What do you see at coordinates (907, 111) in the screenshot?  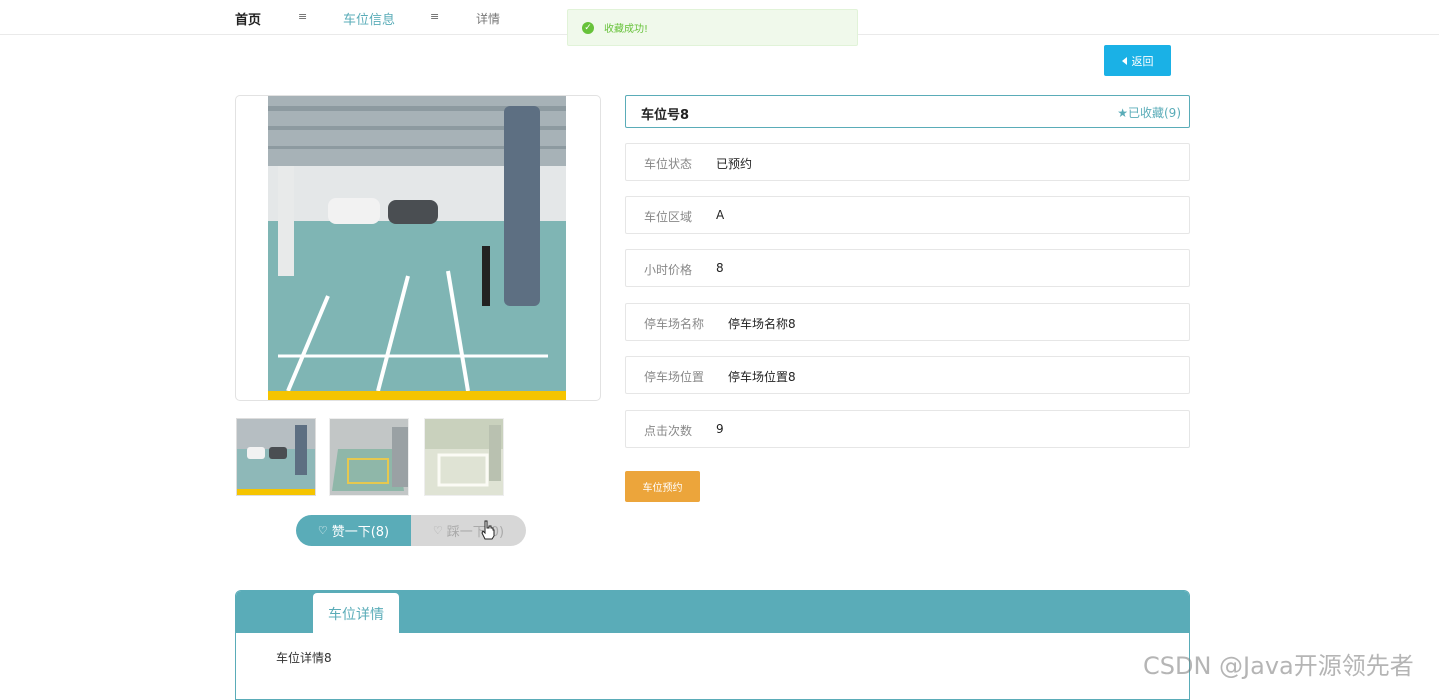 I see `parking-title-row: 车位号8 ★已收藏(9)` at bounding box center [907, 111].